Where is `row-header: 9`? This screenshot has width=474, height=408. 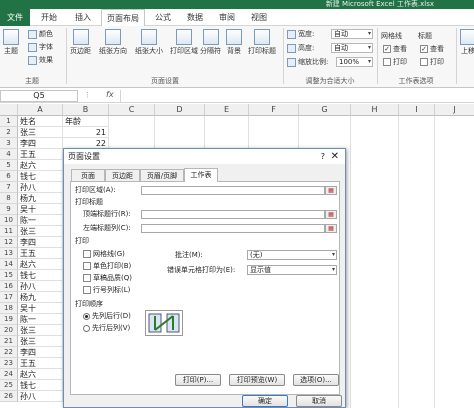
row-header: 9 is located at coordinates (9, 209).